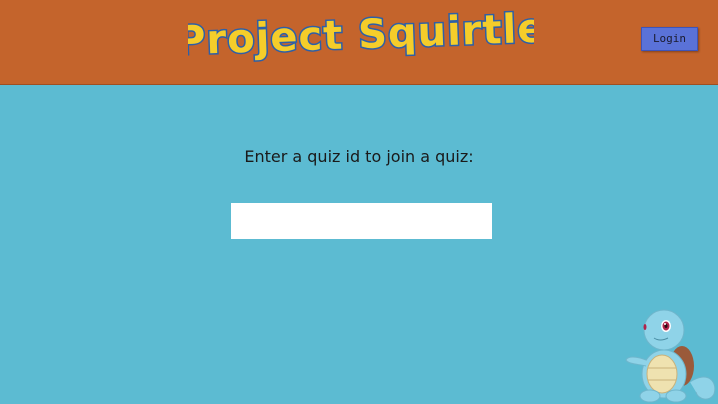  I want to click on squirtle-mascot-icon, so click(670, 356).